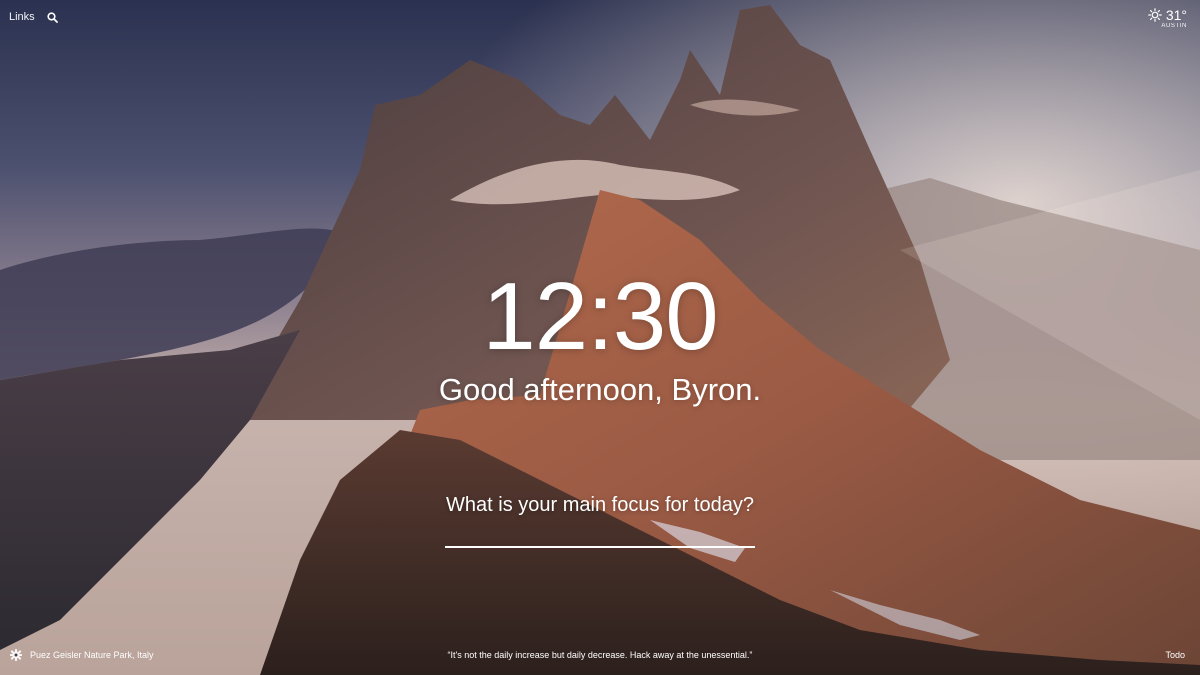  What do you see at coordinates (52, 17) in the screenshot?
I see `search-icon` at bounding box center [52, 17].